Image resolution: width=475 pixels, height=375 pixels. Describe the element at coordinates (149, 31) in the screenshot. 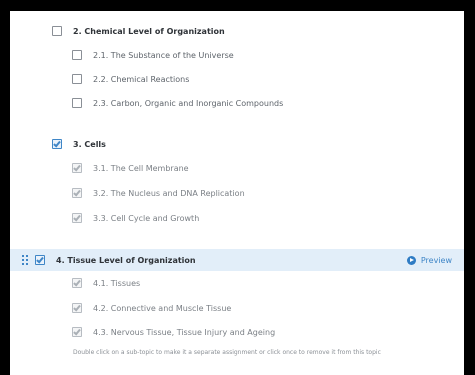

I see `topic-label: 2. Chemical Level of Organization` at that location.